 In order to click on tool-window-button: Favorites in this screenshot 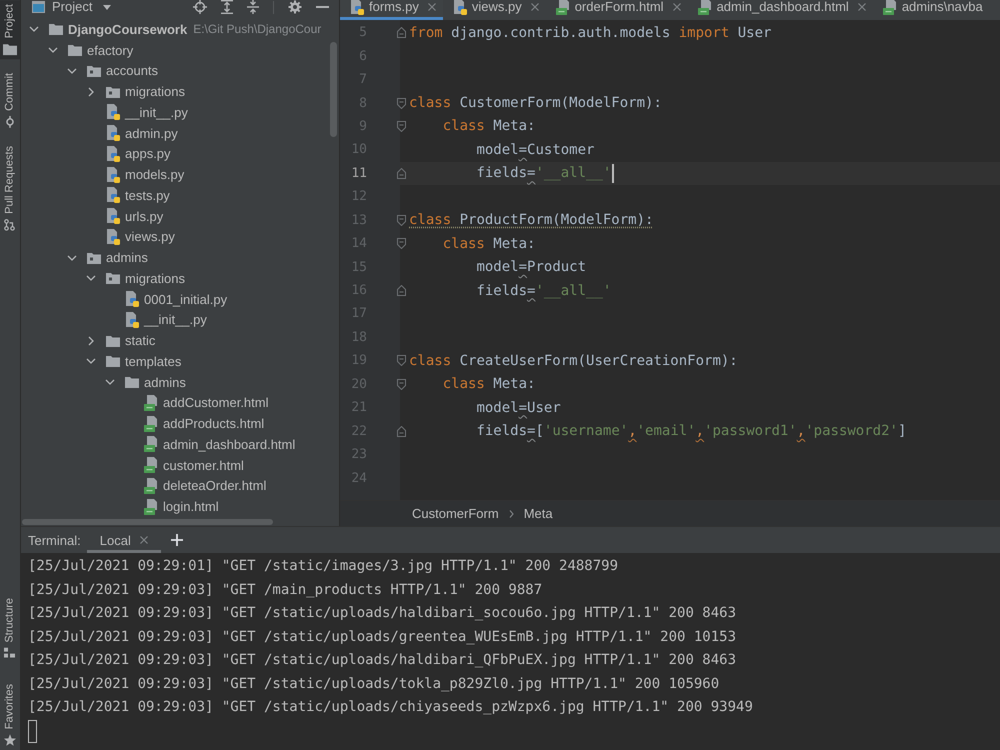, I will do `click(10, 715)`.